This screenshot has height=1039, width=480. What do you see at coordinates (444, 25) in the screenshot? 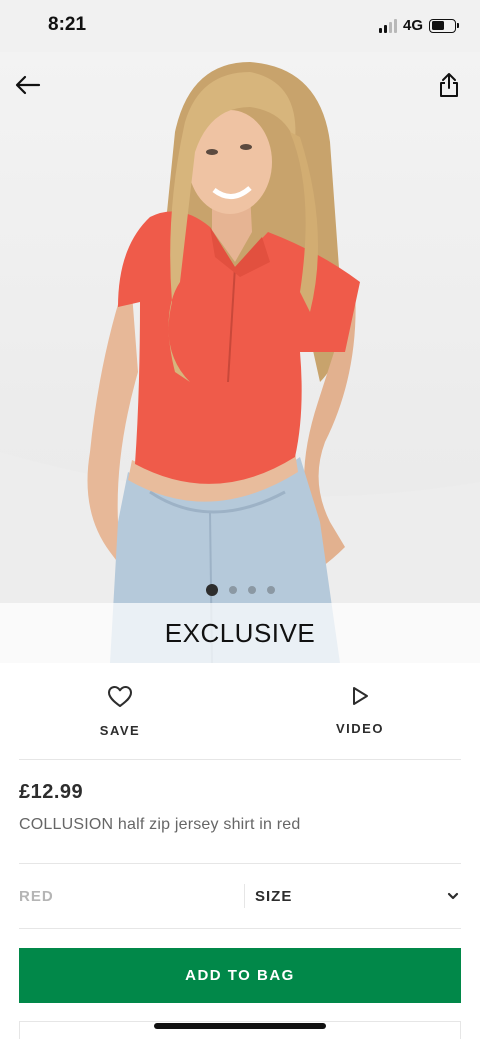
I see `battery-icon` at bounding box center [444, 25].